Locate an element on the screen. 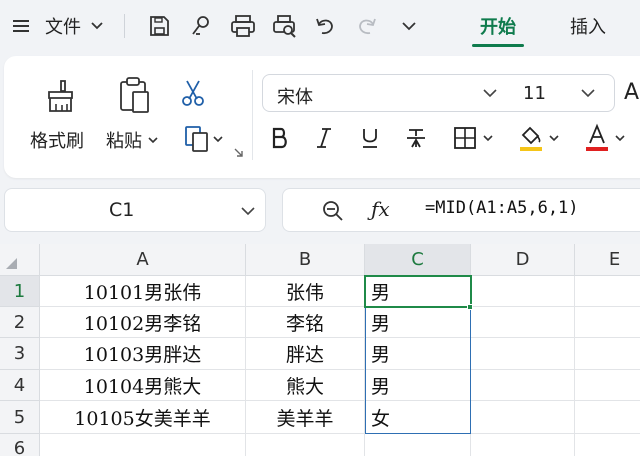  copy-button is located at coordinates (203, 139).